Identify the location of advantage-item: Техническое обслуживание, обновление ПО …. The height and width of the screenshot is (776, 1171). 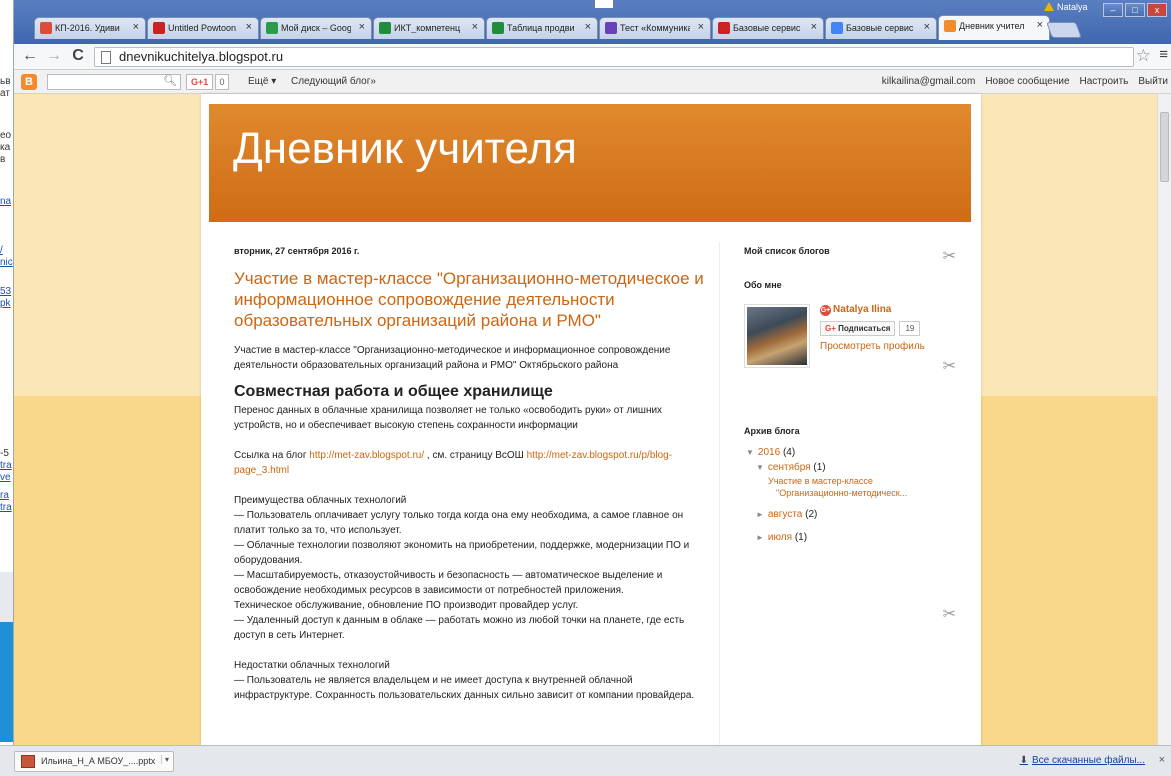
(406, 605).